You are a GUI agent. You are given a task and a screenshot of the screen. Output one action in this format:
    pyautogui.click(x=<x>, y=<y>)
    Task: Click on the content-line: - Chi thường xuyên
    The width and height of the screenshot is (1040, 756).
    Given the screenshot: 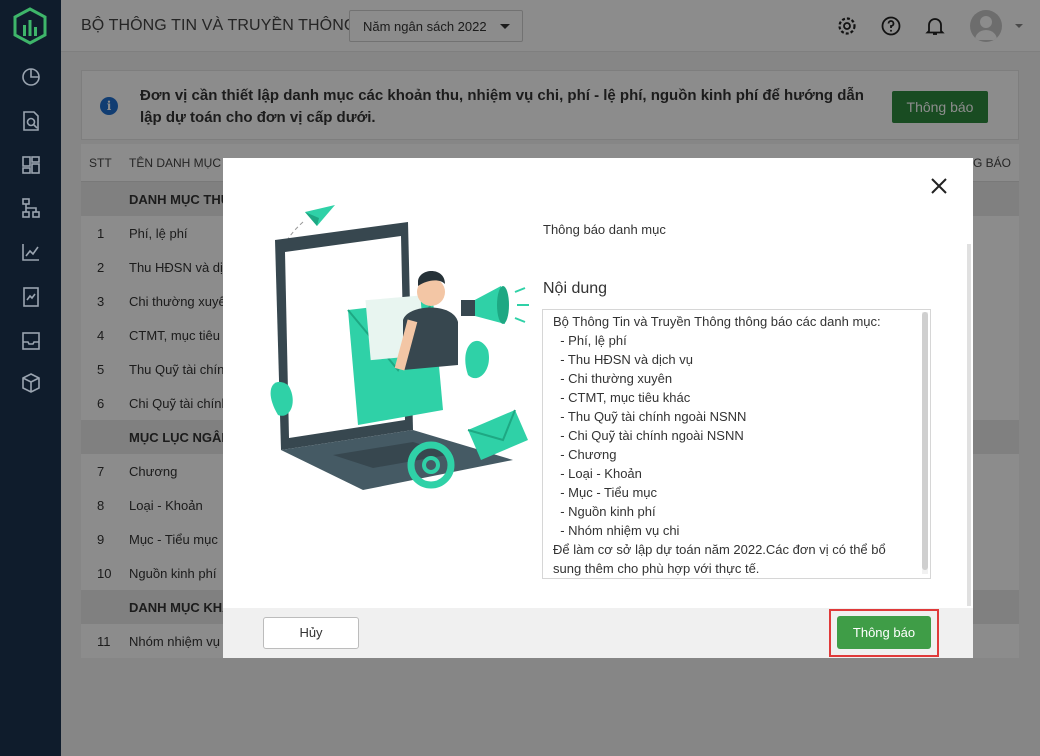 What is the action you would take?
    pyautogui.click(x=613, y=378)
    